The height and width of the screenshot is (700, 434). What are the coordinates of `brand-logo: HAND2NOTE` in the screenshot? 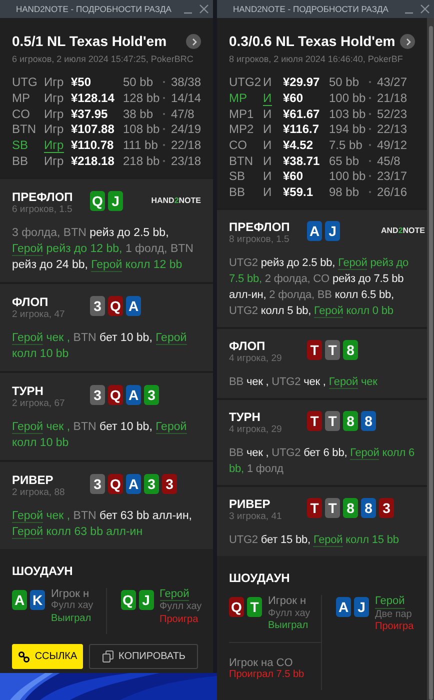 It's located at (176, 200).